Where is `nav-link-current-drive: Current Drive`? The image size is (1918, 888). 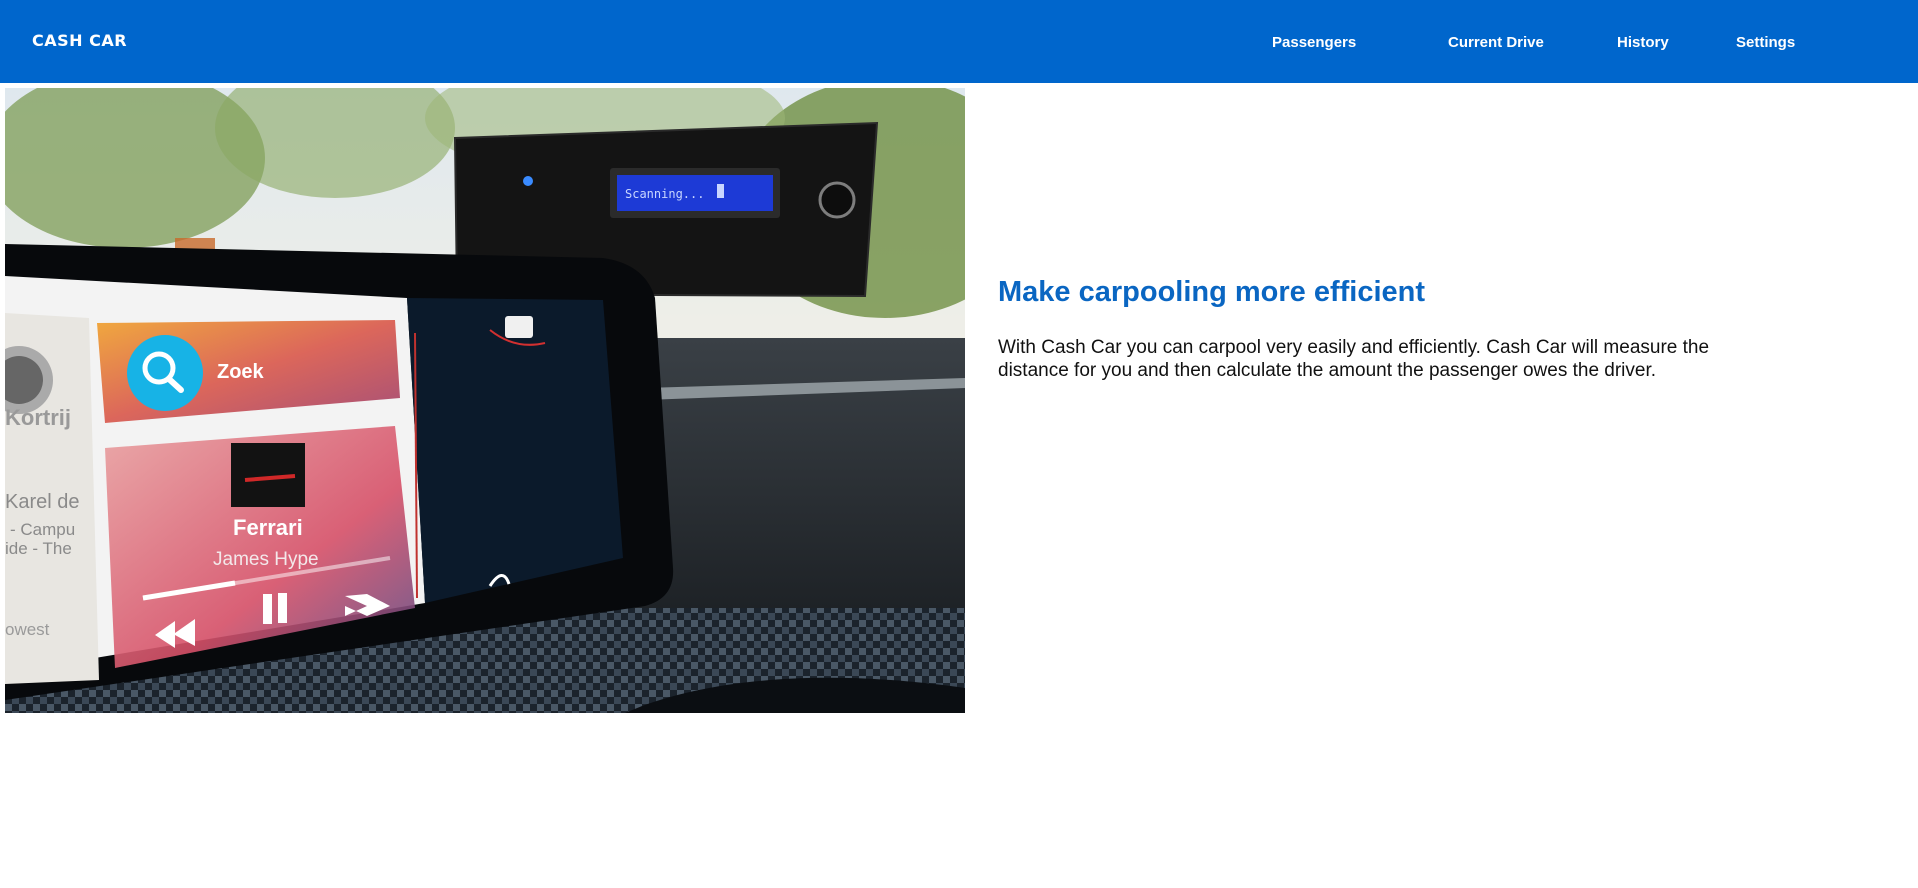
nav-link-current-drive: Current Drive is located at coordinates (1496, 42).